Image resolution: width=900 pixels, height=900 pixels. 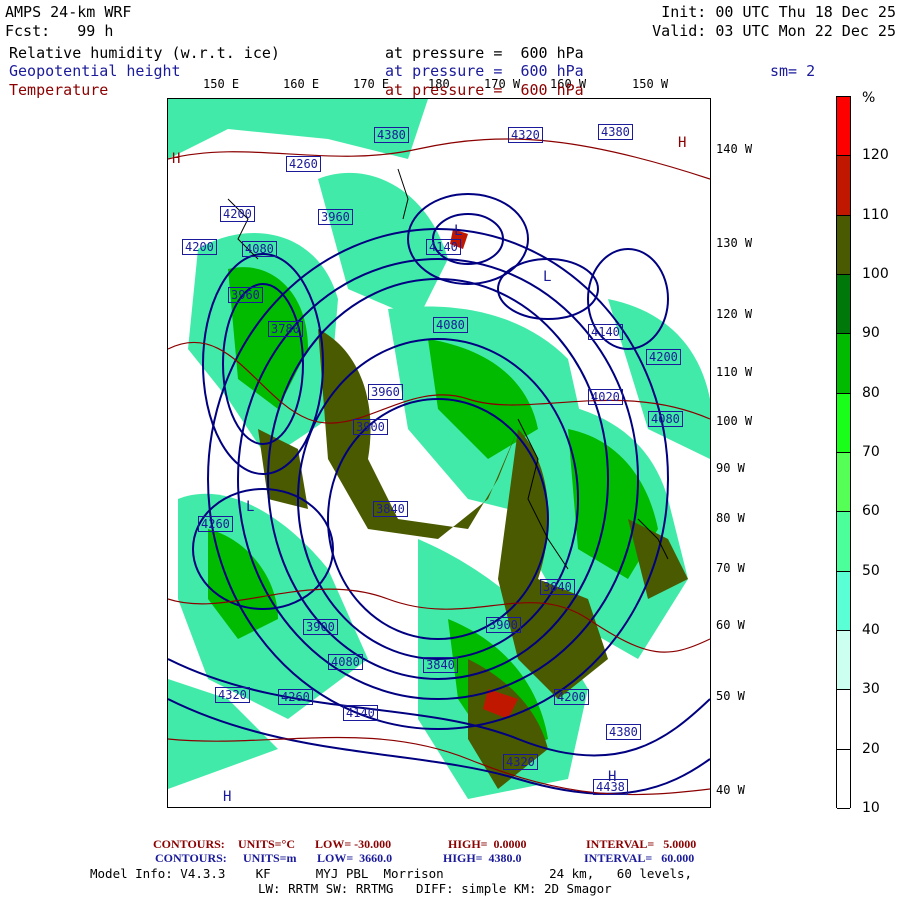 What do you see at coordinates (95, 71) in the screenshot?
I see `field-height-name: Geopotential height` at bounding box center [95, 71].